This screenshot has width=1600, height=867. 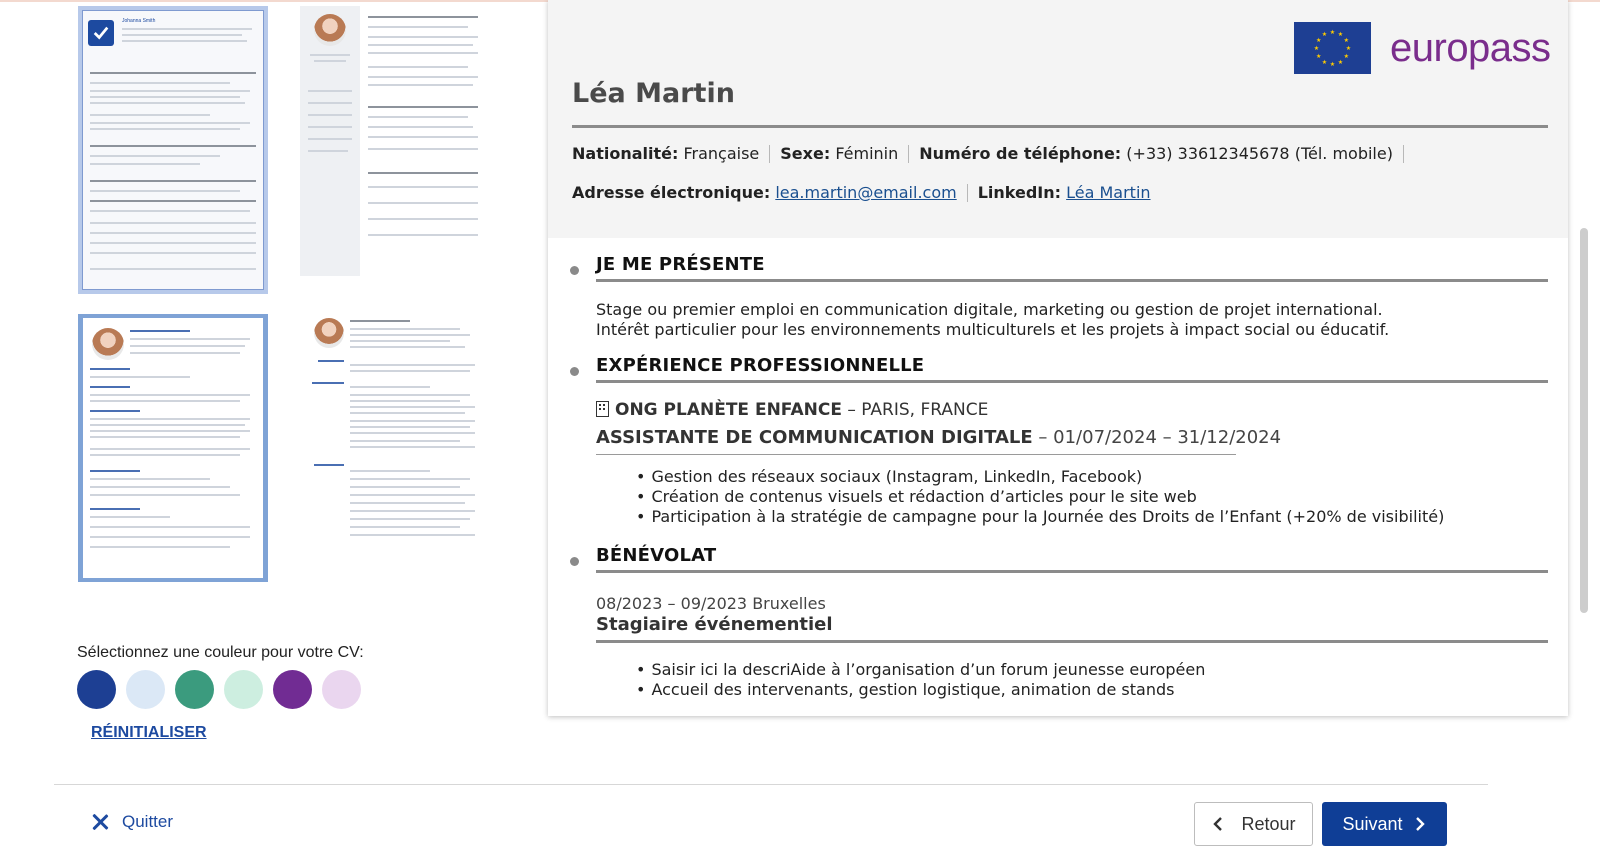 I want to click on quit-label: Quitter, so click(x=148, y=821).